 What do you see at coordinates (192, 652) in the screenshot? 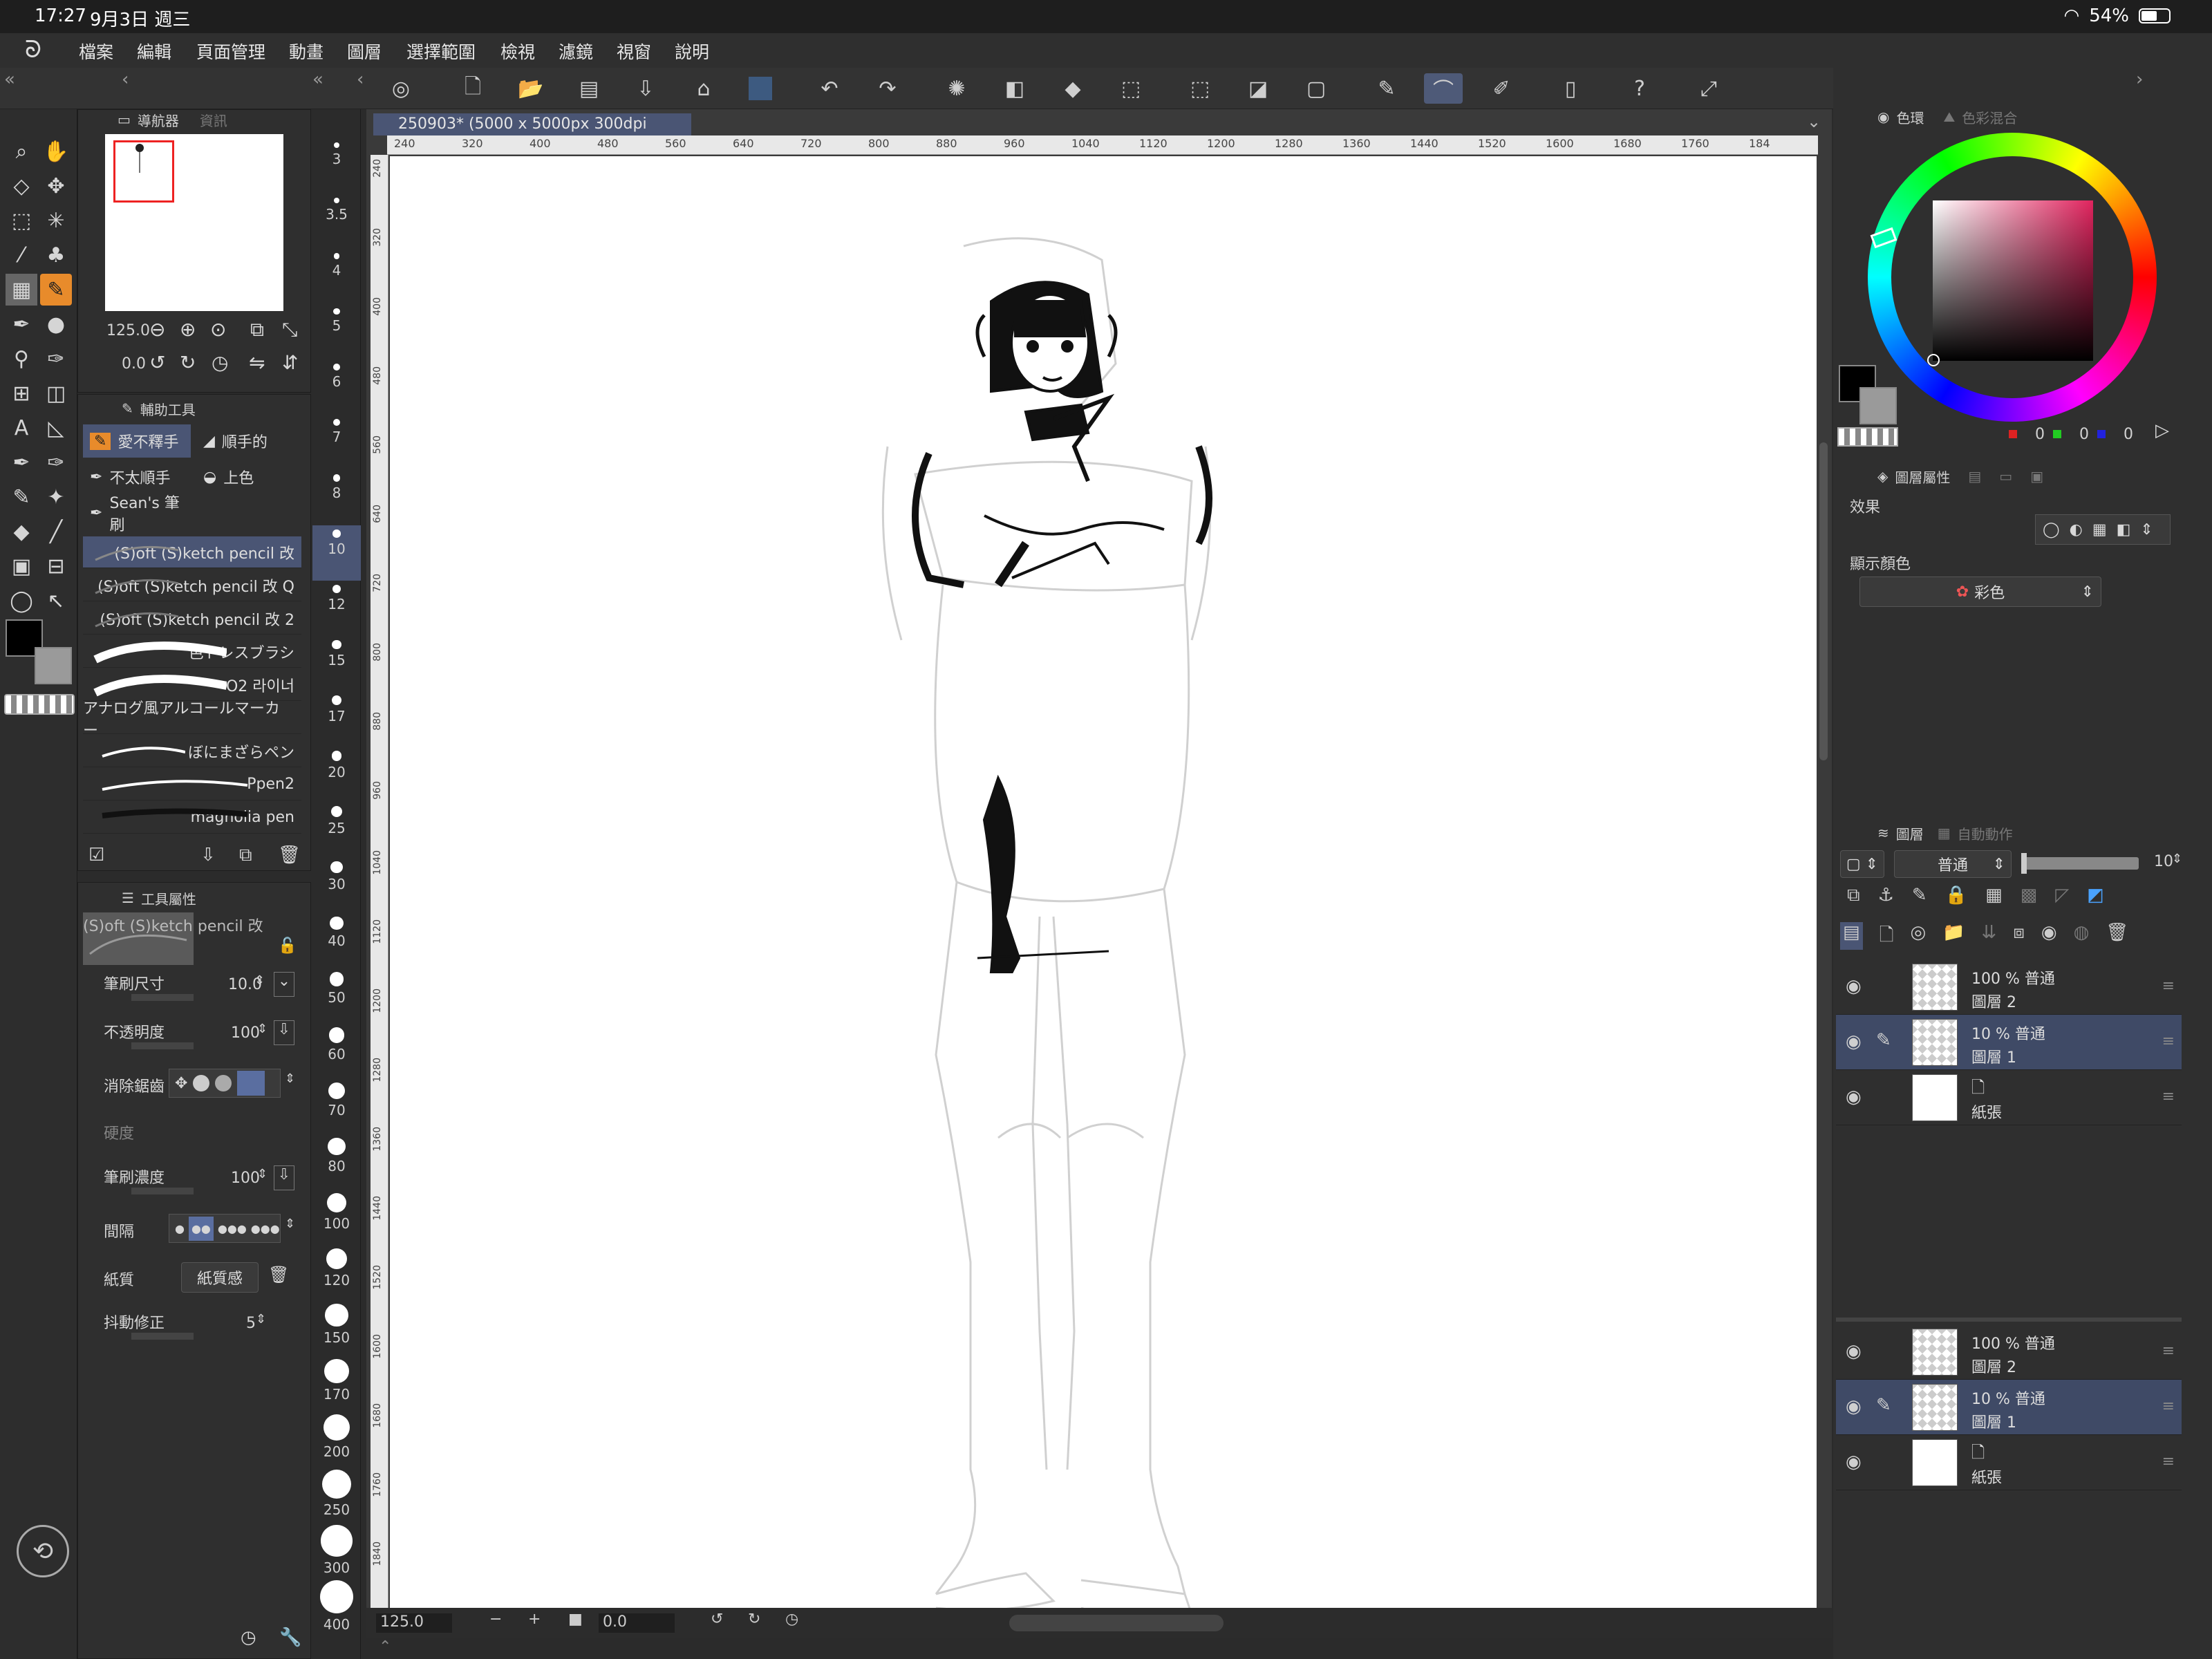
I see `brush-item: 色トレスブラシ` at bounding box center [192, 652].